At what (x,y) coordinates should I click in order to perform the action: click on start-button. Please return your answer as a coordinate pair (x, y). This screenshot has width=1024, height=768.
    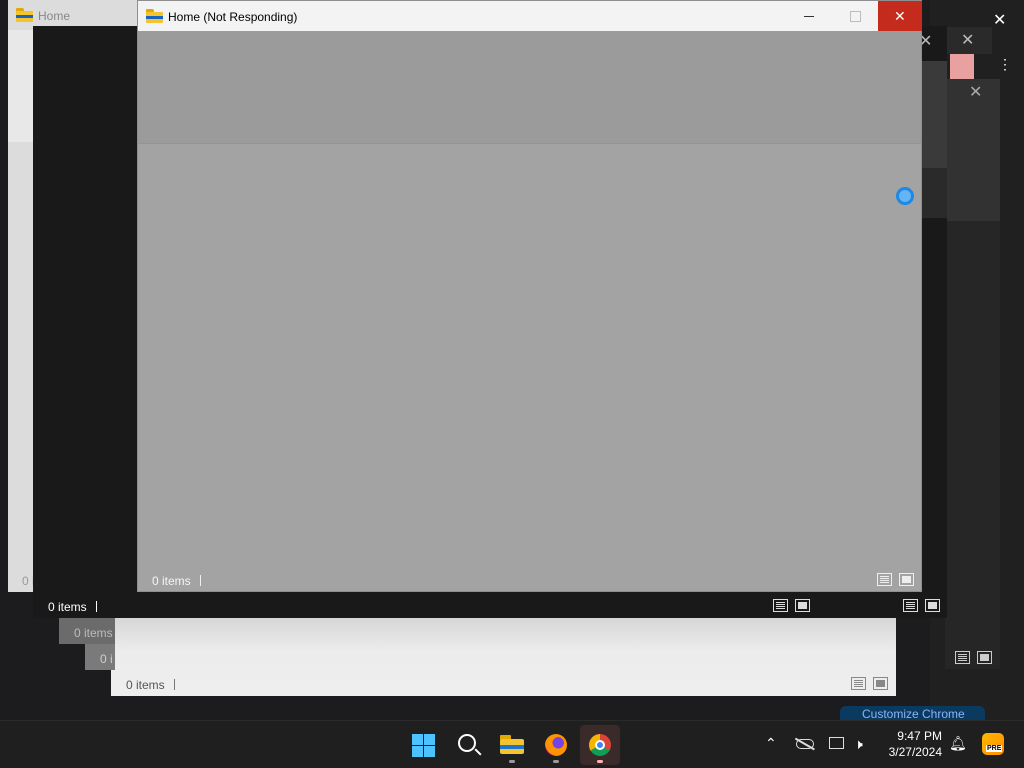
    Looking at the image, I should click on (424, 745).